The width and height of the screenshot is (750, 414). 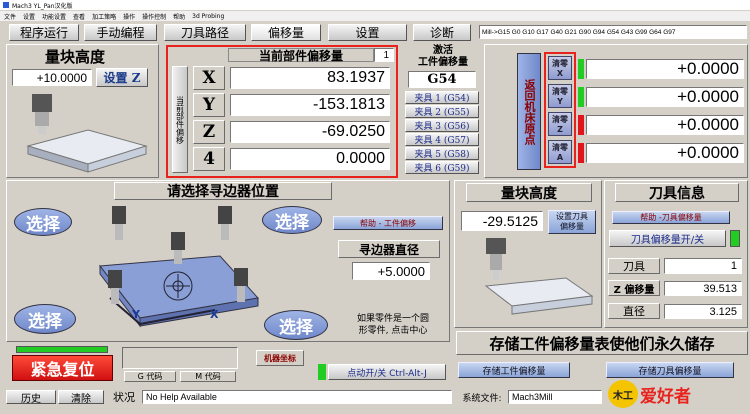 What do you see at coordinates (6, 5) in the screenshot?
I see `app-icon` at bounding box center [6, 5].